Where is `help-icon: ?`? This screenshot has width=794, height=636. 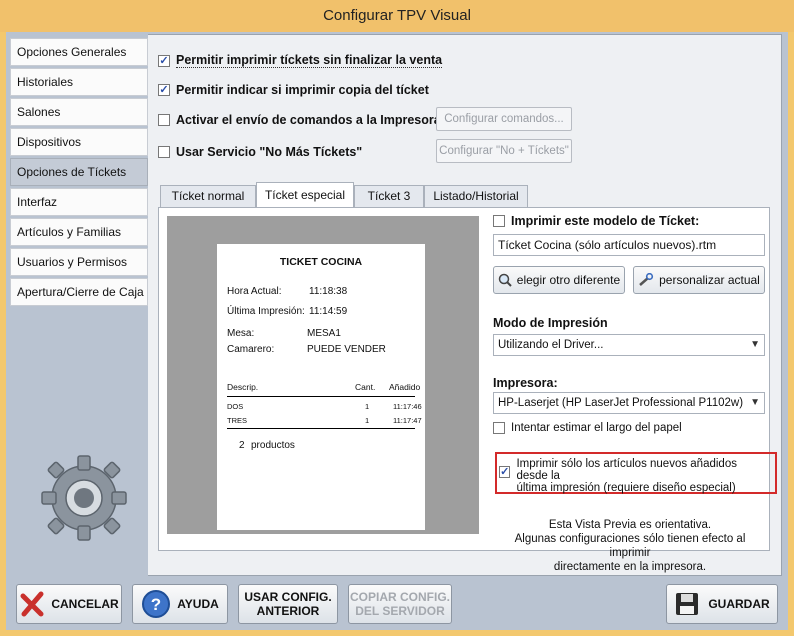
help-icon: ? is located at coordinates (156, 604).